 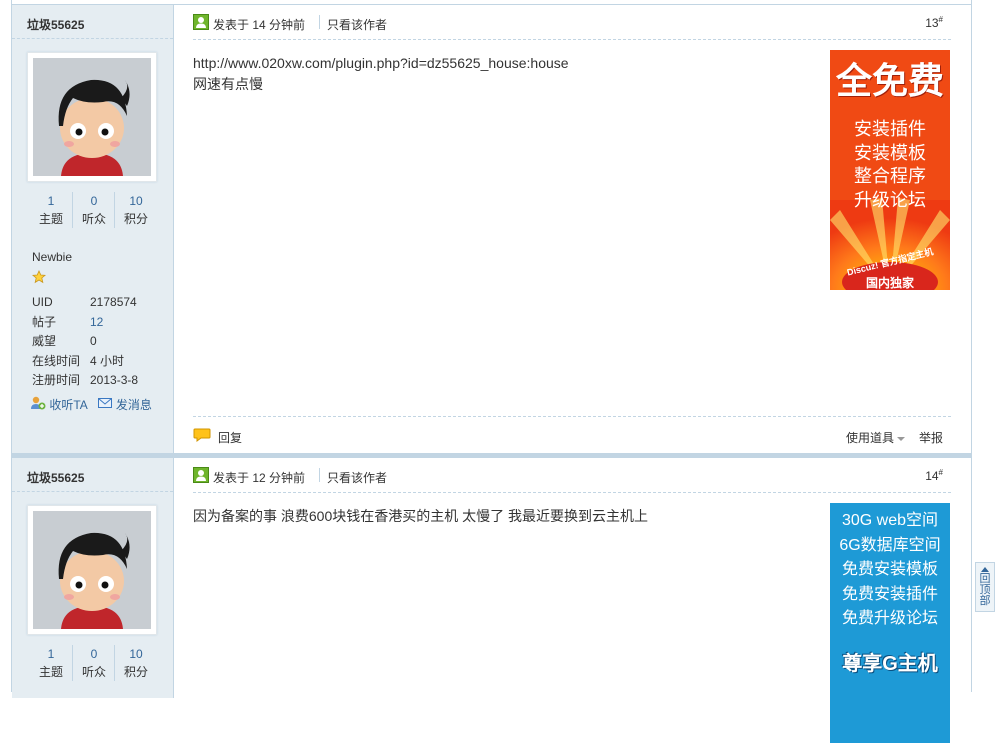 I want to click on ad-tag: 国内独家, so click(x=889, y=283).